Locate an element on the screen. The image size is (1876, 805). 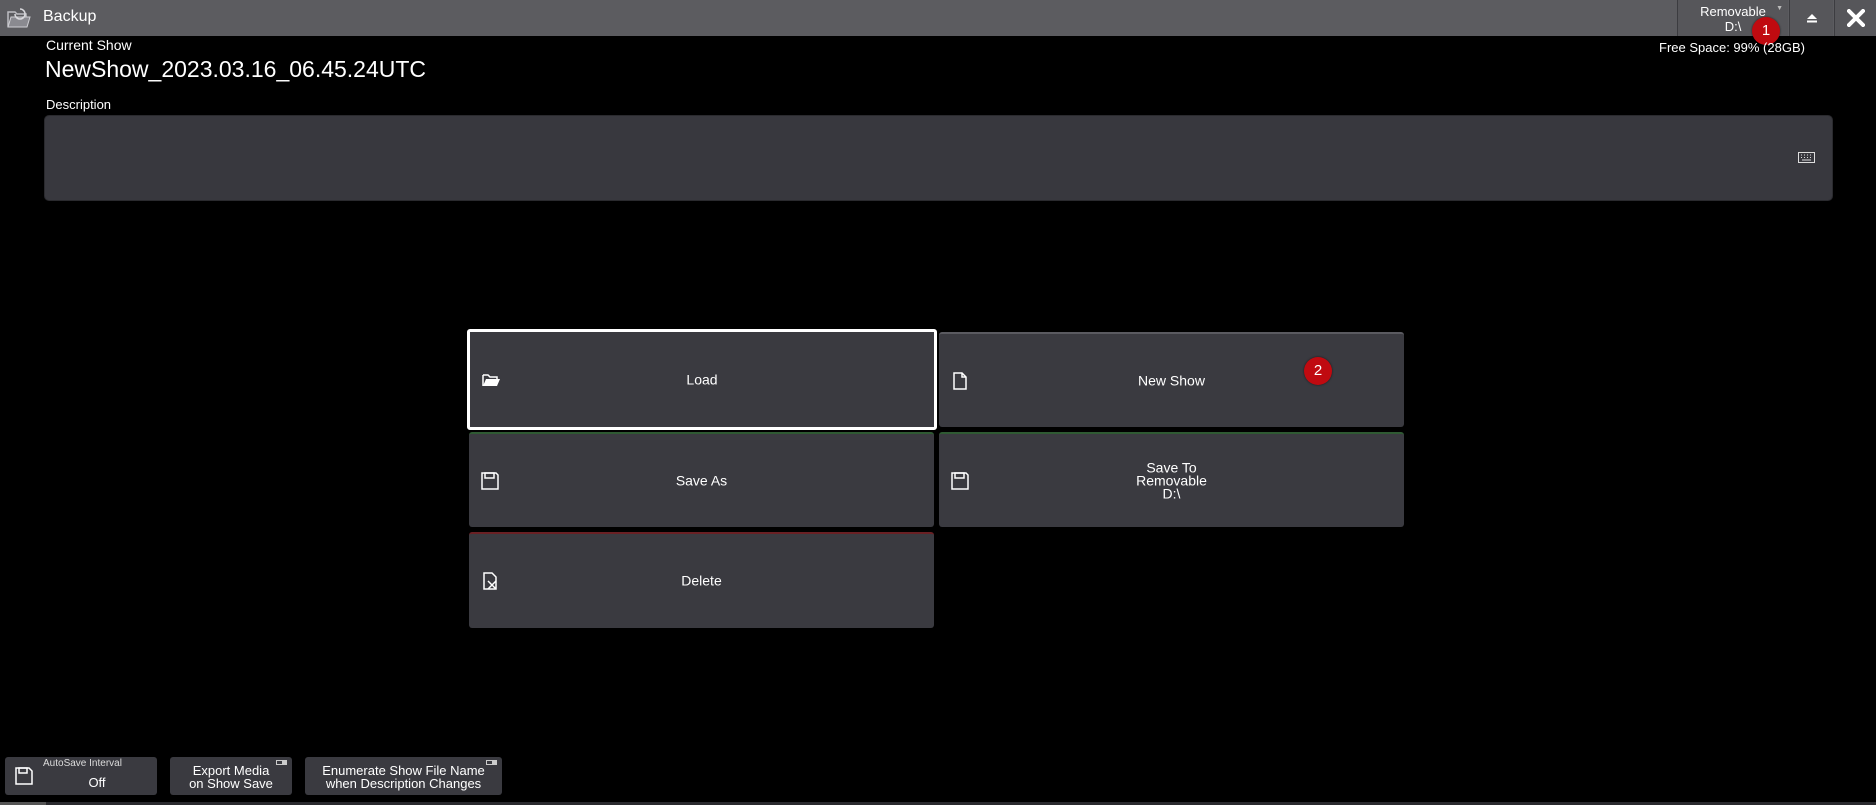
new-show-button: New Show is located at coordinates (1171, 379).